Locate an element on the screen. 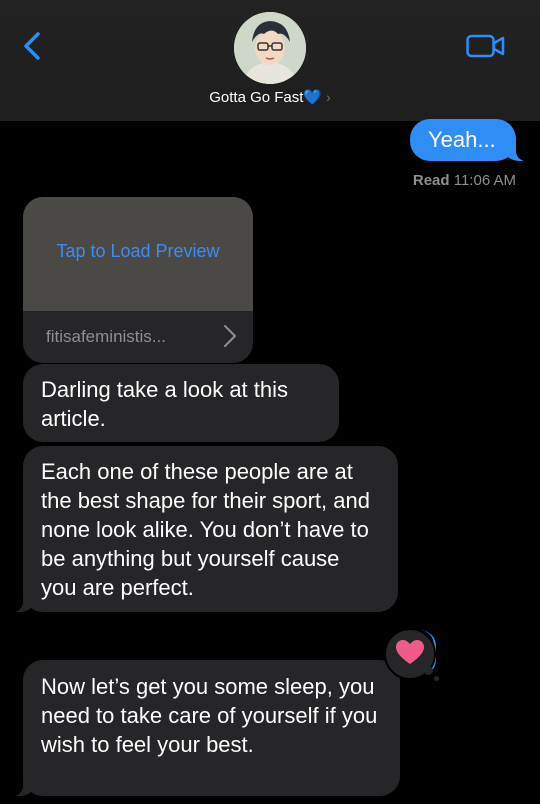 The image size is (540, 804). read-time: 11:06 AM is located at coordinates (484, 180).